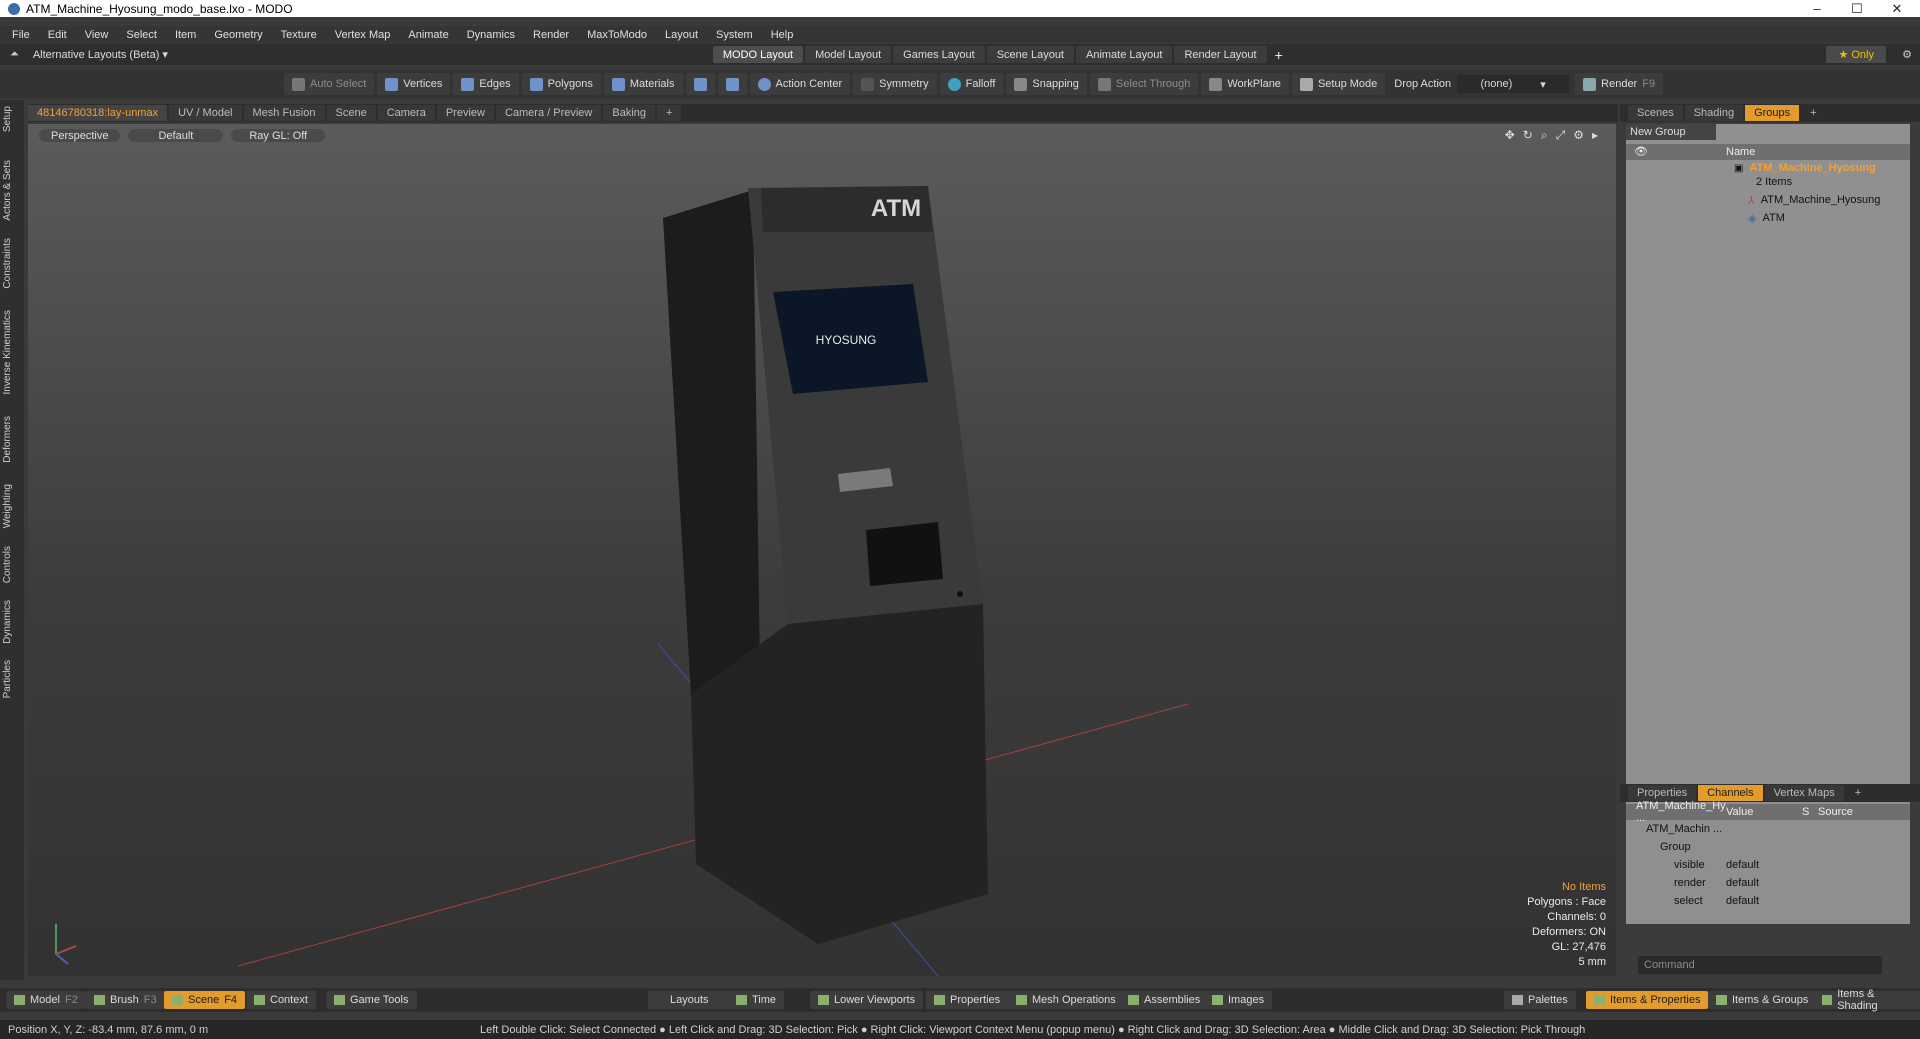 The image size is (1920, 1039). Describe the element at coordinates (1768, 847) in the screenshot. I see `channel-row: Group` at that location.